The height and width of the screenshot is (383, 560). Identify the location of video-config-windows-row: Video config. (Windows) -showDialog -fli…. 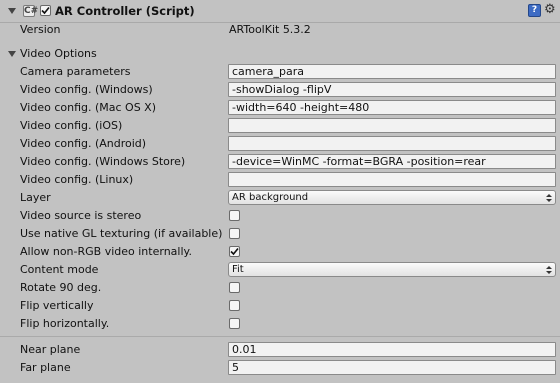
(280, 90).